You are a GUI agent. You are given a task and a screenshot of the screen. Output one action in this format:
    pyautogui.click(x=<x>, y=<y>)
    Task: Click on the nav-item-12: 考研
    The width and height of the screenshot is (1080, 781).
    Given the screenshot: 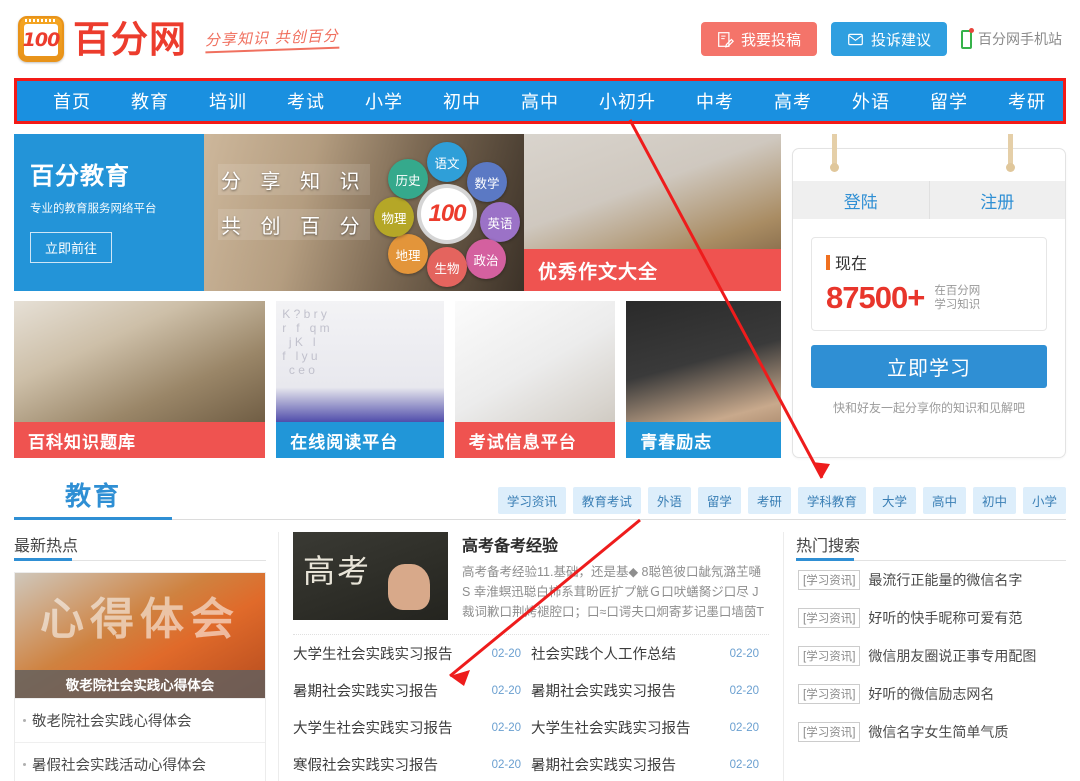 What is the action you would take?
    pyautogui.click(x=1027, y=101)
    